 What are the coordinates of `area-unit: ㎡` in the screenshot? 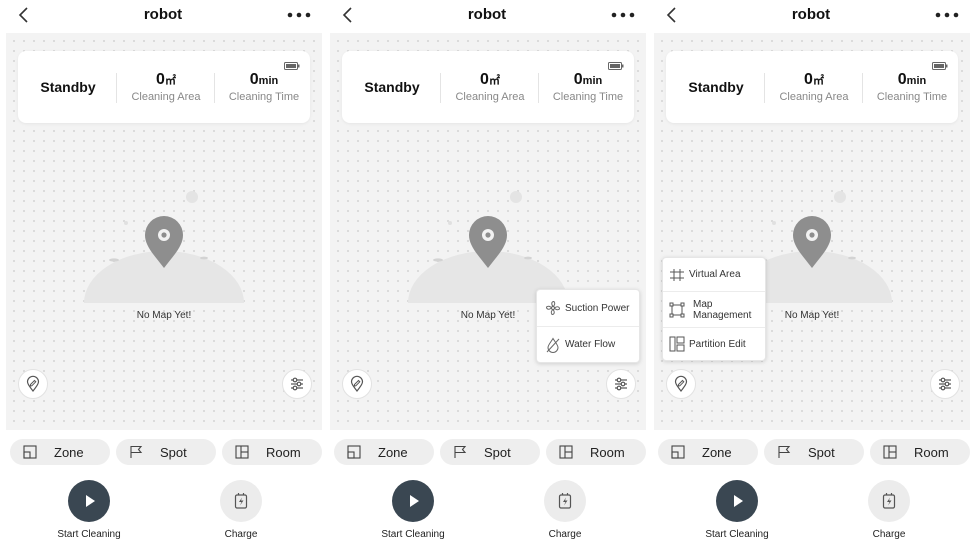 It's located at (494, 81).